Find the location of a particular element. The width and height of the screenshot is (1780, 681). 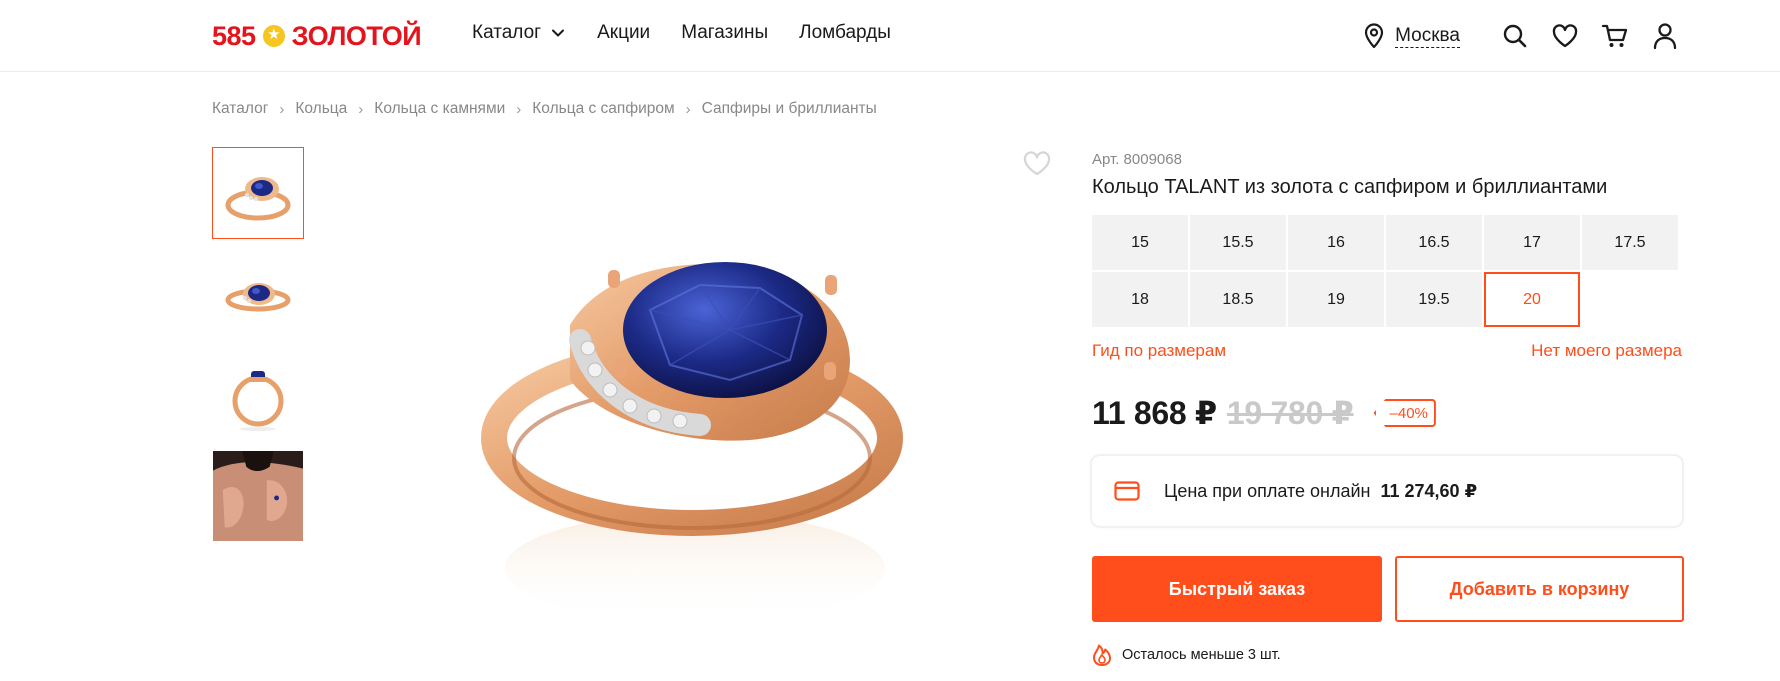

nav-pawnshops: Ломбарды is located at coordinates (845, 33).